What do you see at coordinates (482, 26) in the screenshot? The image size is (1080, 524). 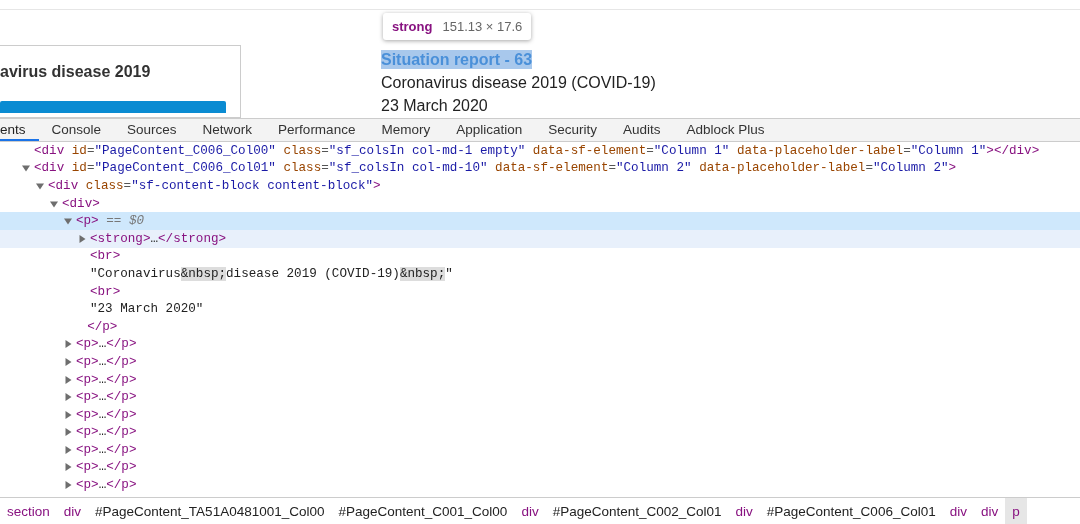 I see `tooltip-size: 151.13 × 17.6` at bounding box center [482, 26].